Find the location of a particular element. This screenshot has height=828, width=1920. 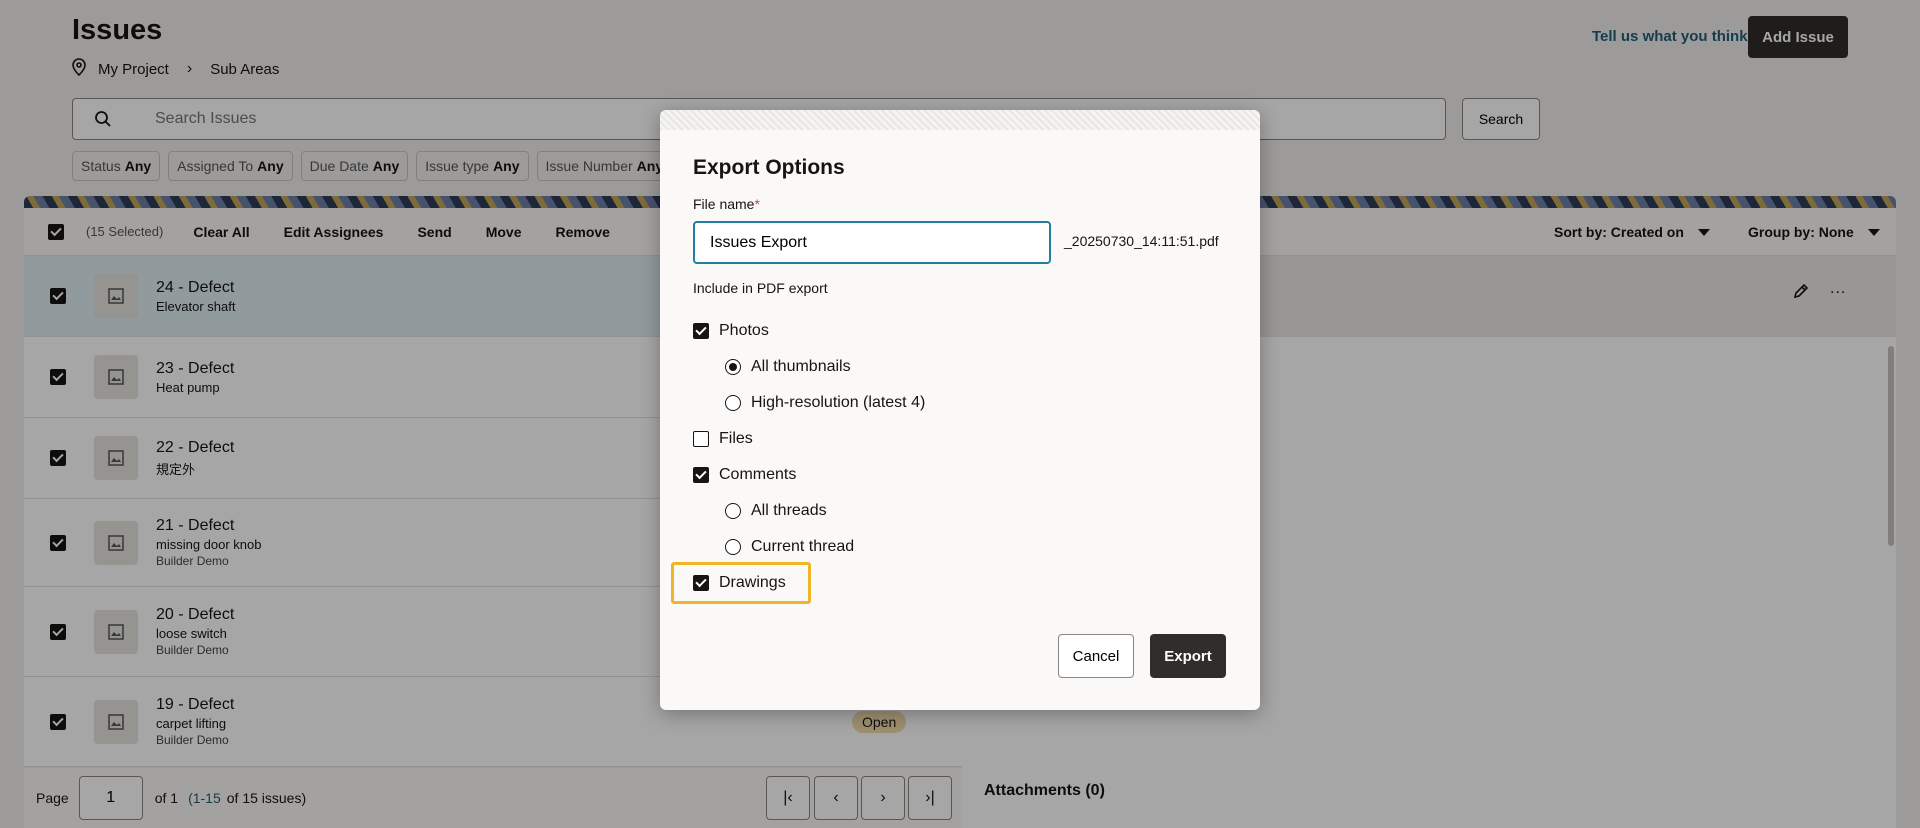

photos-checkbox is located at coordinates (701, 331).